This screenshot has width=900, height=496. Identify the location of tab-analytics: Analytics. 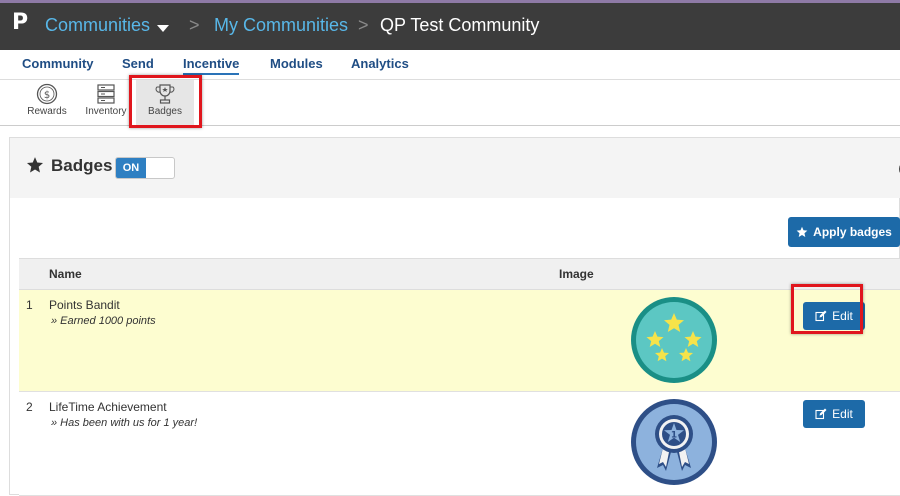
(380, 63).